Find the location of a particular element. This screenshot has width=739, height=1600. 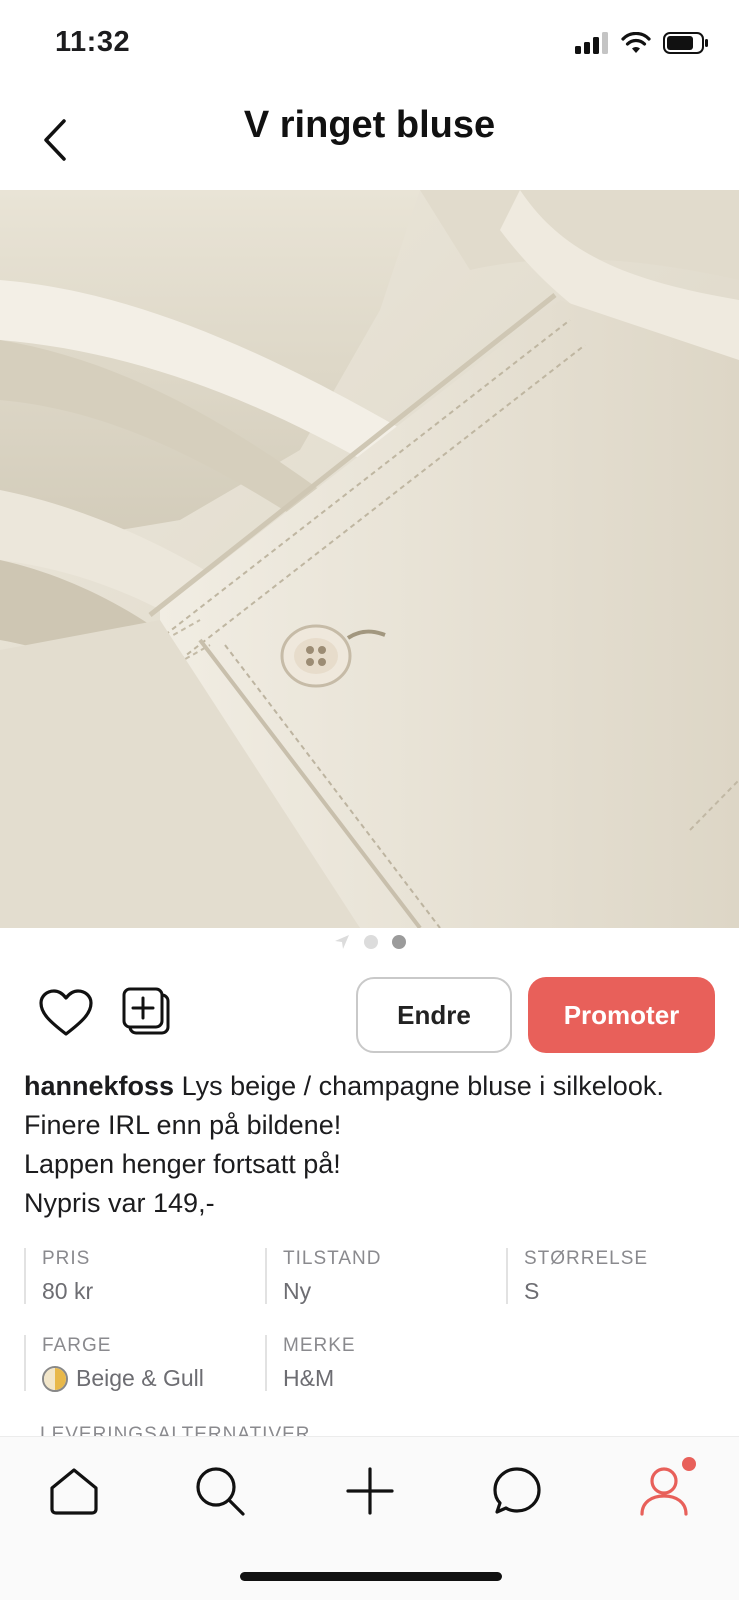

attr-color: FARGE Beige & Gull is located at coordinates (114, 1363).